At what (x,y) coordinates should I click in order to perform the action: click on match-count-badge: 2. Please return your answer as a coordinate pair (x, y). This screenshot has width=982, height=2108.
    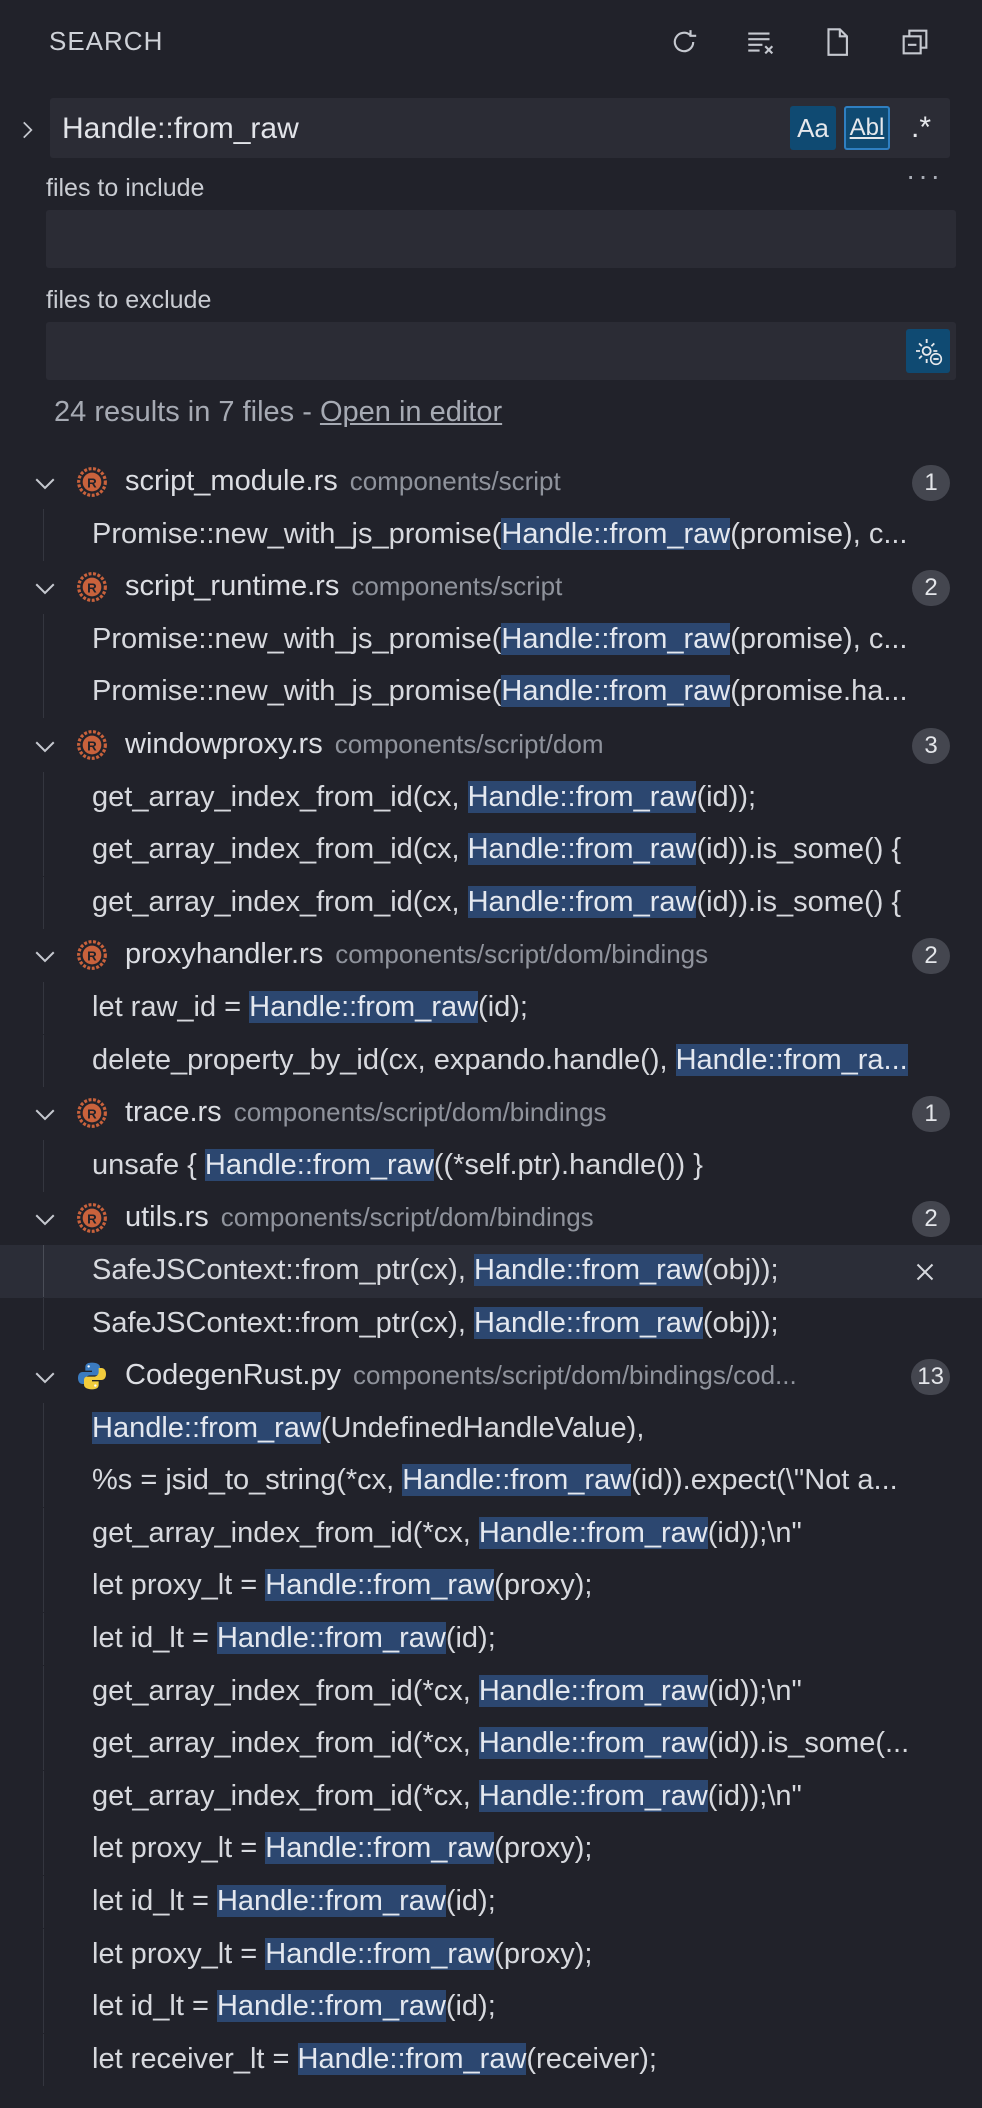
    Looking at the image, I should click on (931, 588).